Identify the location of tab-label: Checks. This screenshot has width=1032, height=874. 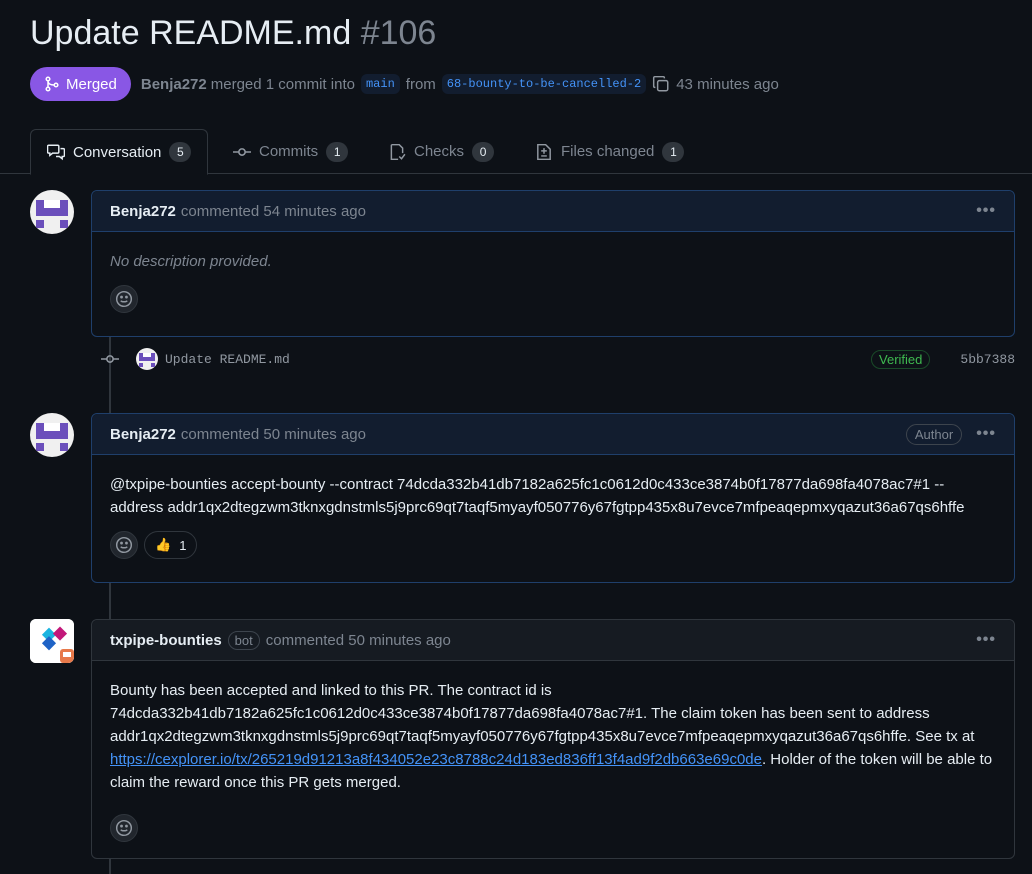
(439, 151).